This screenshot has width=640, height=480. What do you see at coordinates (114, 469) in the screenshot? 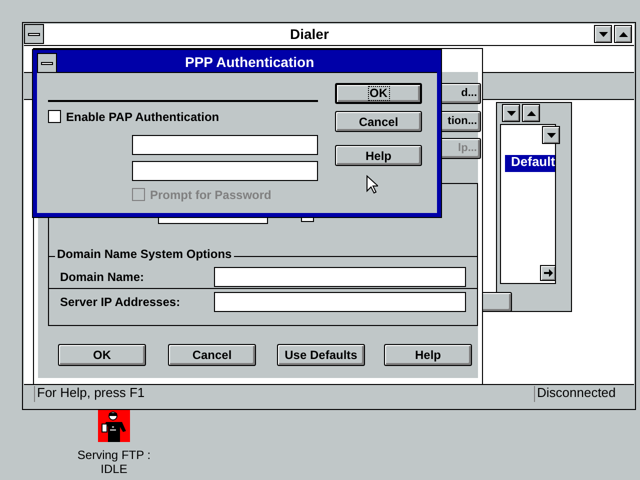
I see `icon-label: IDLE` at bounding box center [114, 469].